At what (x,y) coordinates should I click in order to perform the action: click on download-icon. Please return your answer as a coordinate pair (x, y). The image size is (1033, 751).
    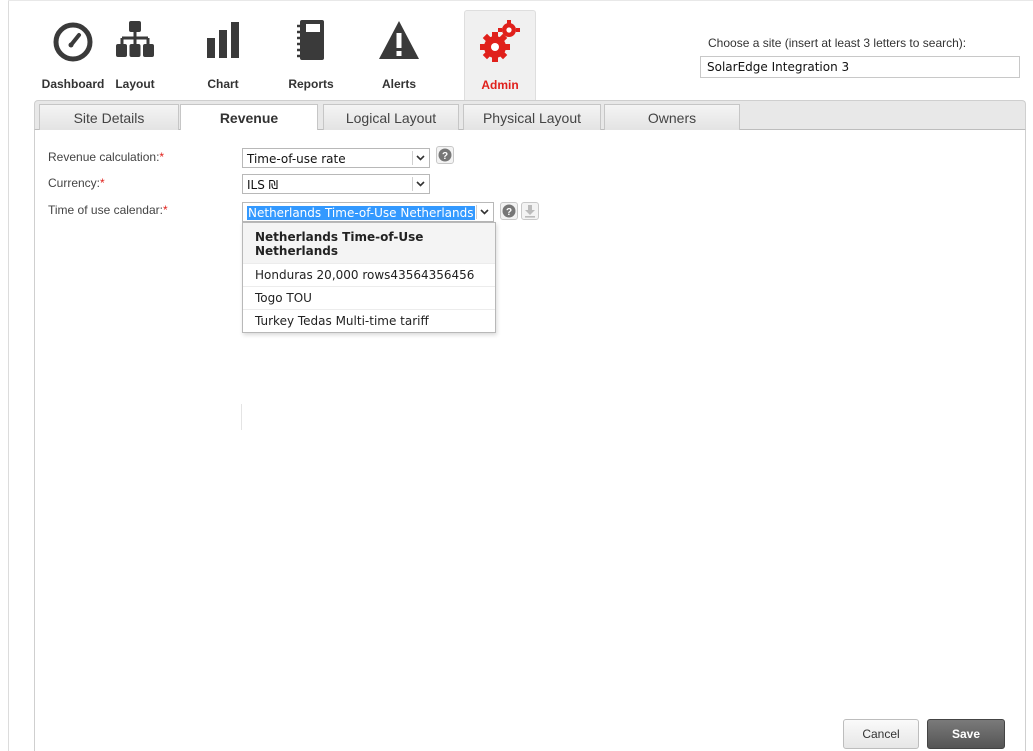
    Looking at the image, I should click on (530, 211).